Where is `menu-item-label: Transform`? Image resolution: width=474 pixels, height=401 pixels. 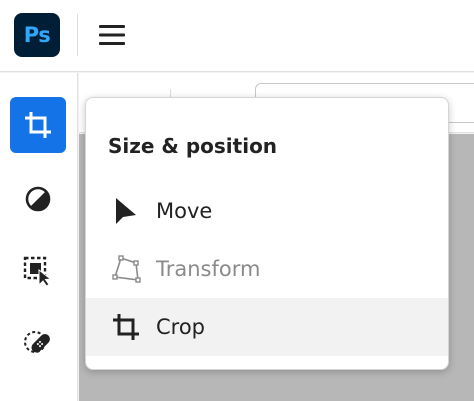 menu-item-label: Transform is located at coordinates (208, 269).